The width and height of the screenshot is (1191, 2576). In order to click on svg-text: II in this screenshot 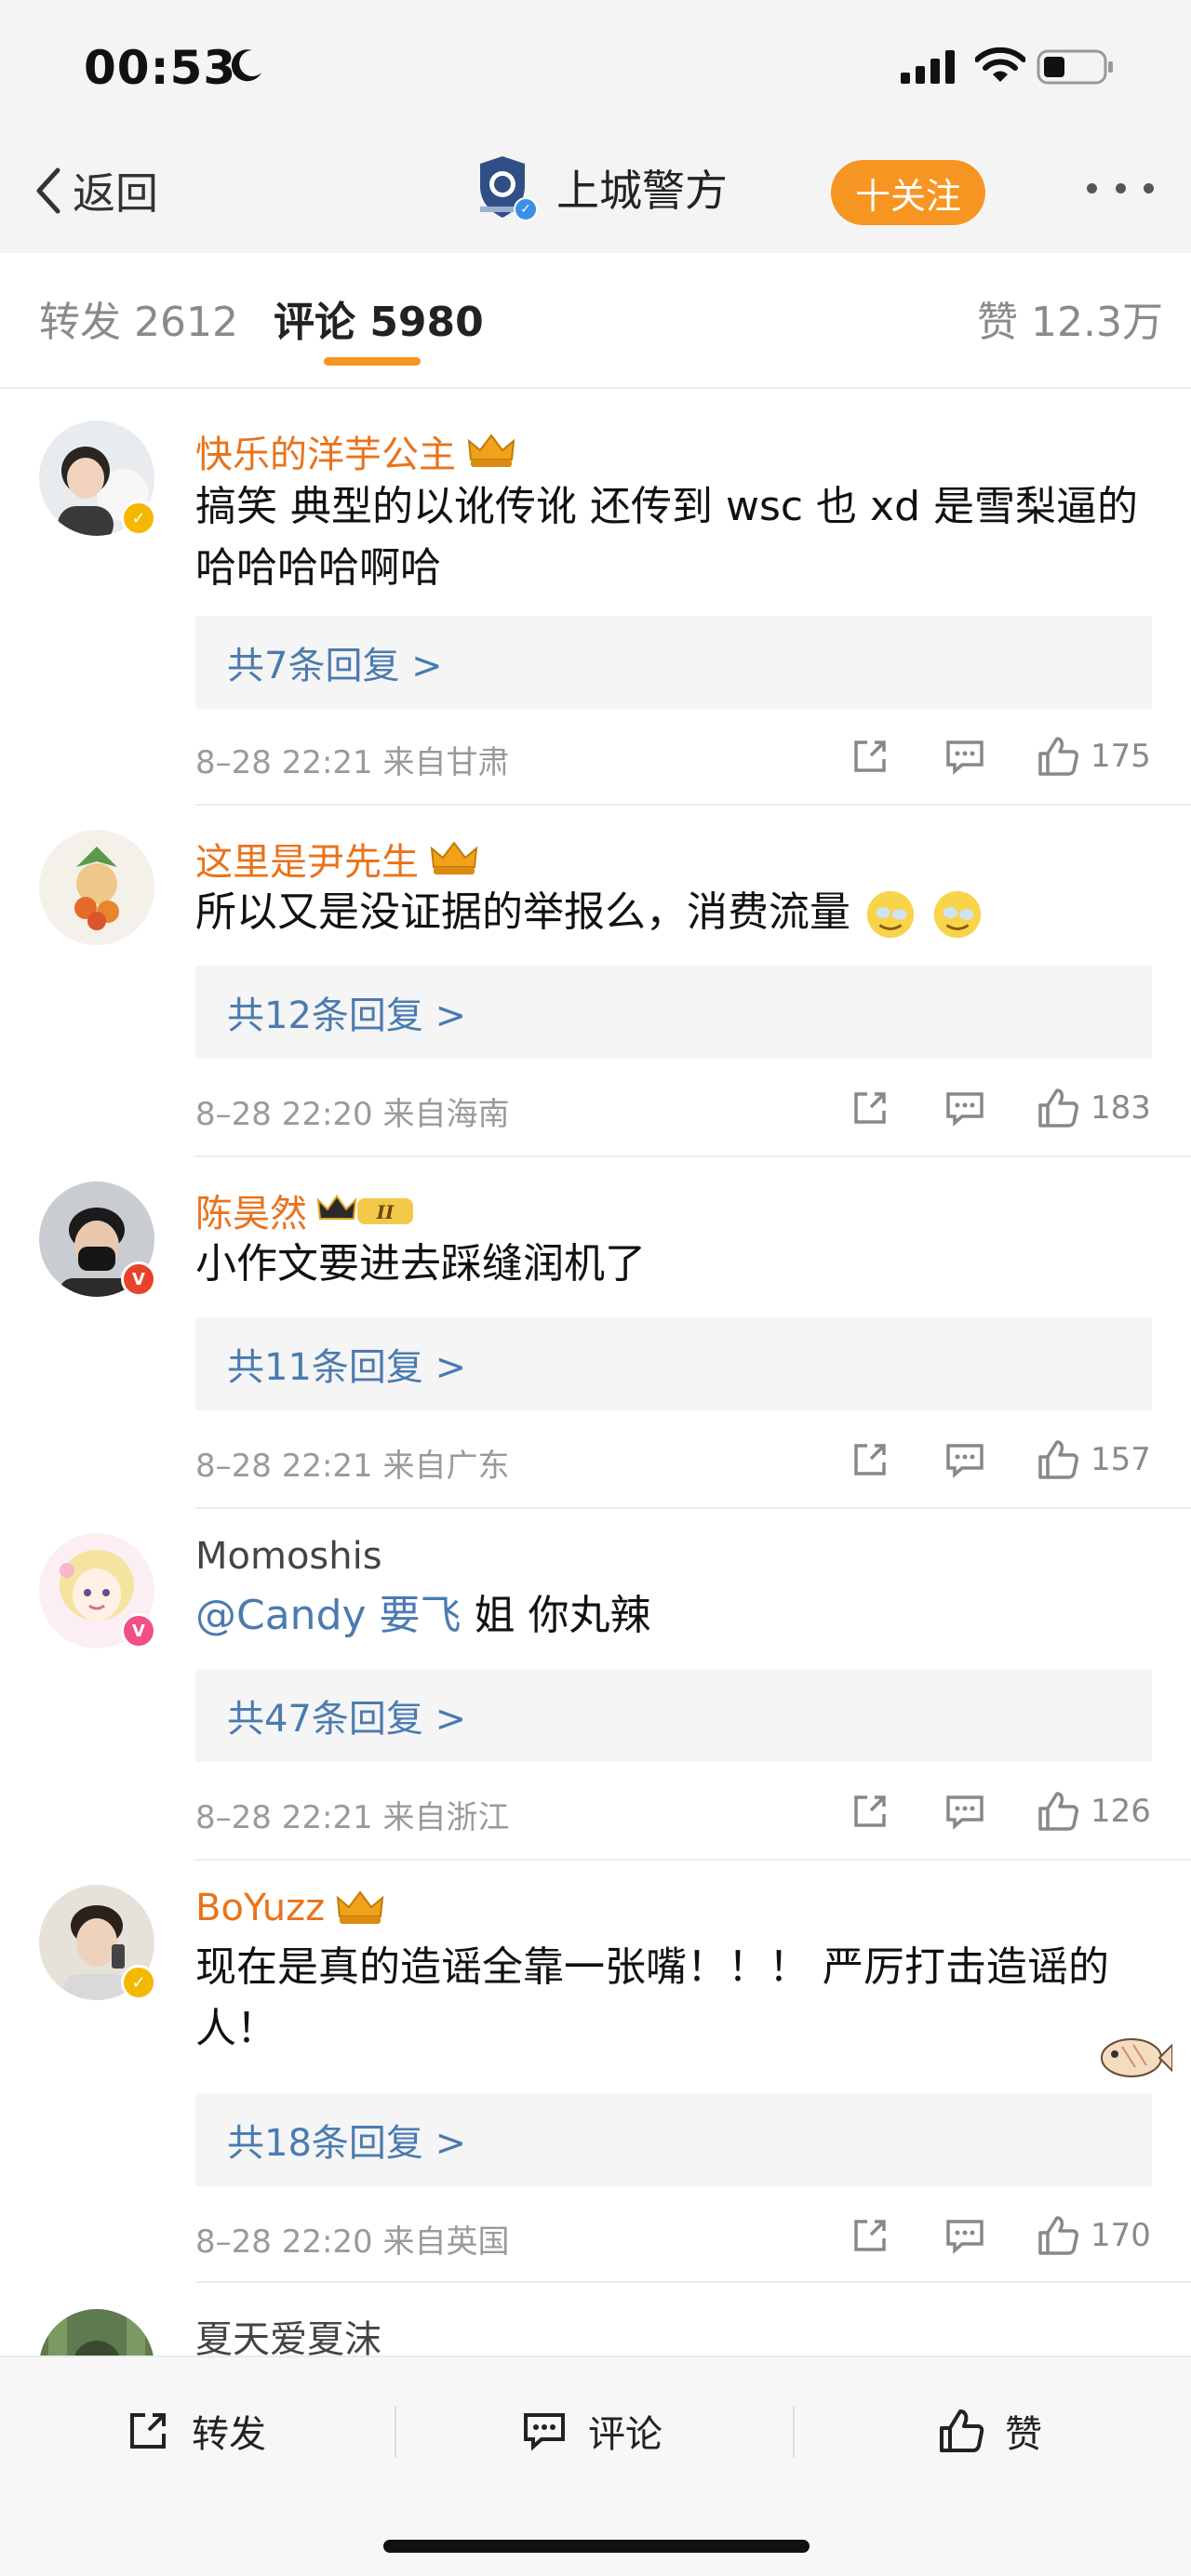, I will do `click(385, 1212)`.